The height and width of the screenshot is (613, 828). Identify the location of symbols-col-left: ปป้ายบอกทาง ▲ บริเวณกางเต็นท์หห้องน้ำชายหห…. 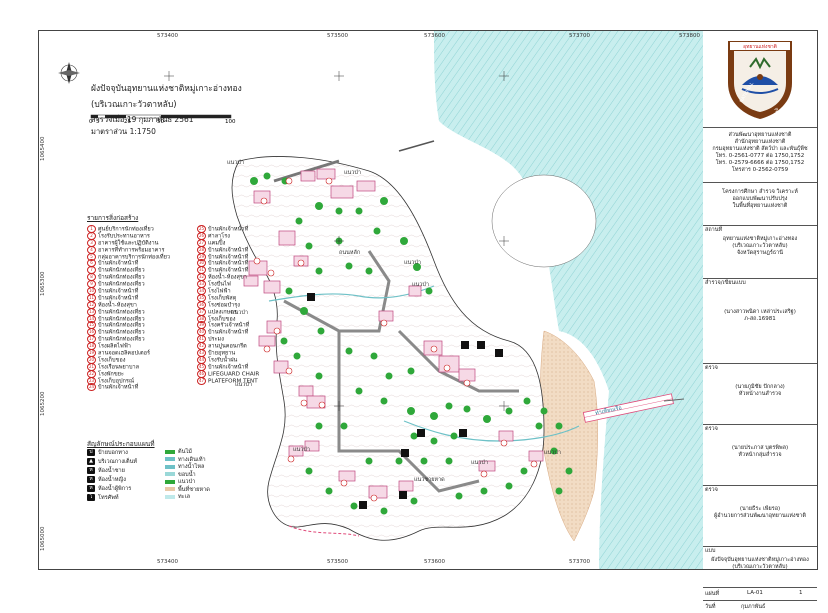
(112, 476).